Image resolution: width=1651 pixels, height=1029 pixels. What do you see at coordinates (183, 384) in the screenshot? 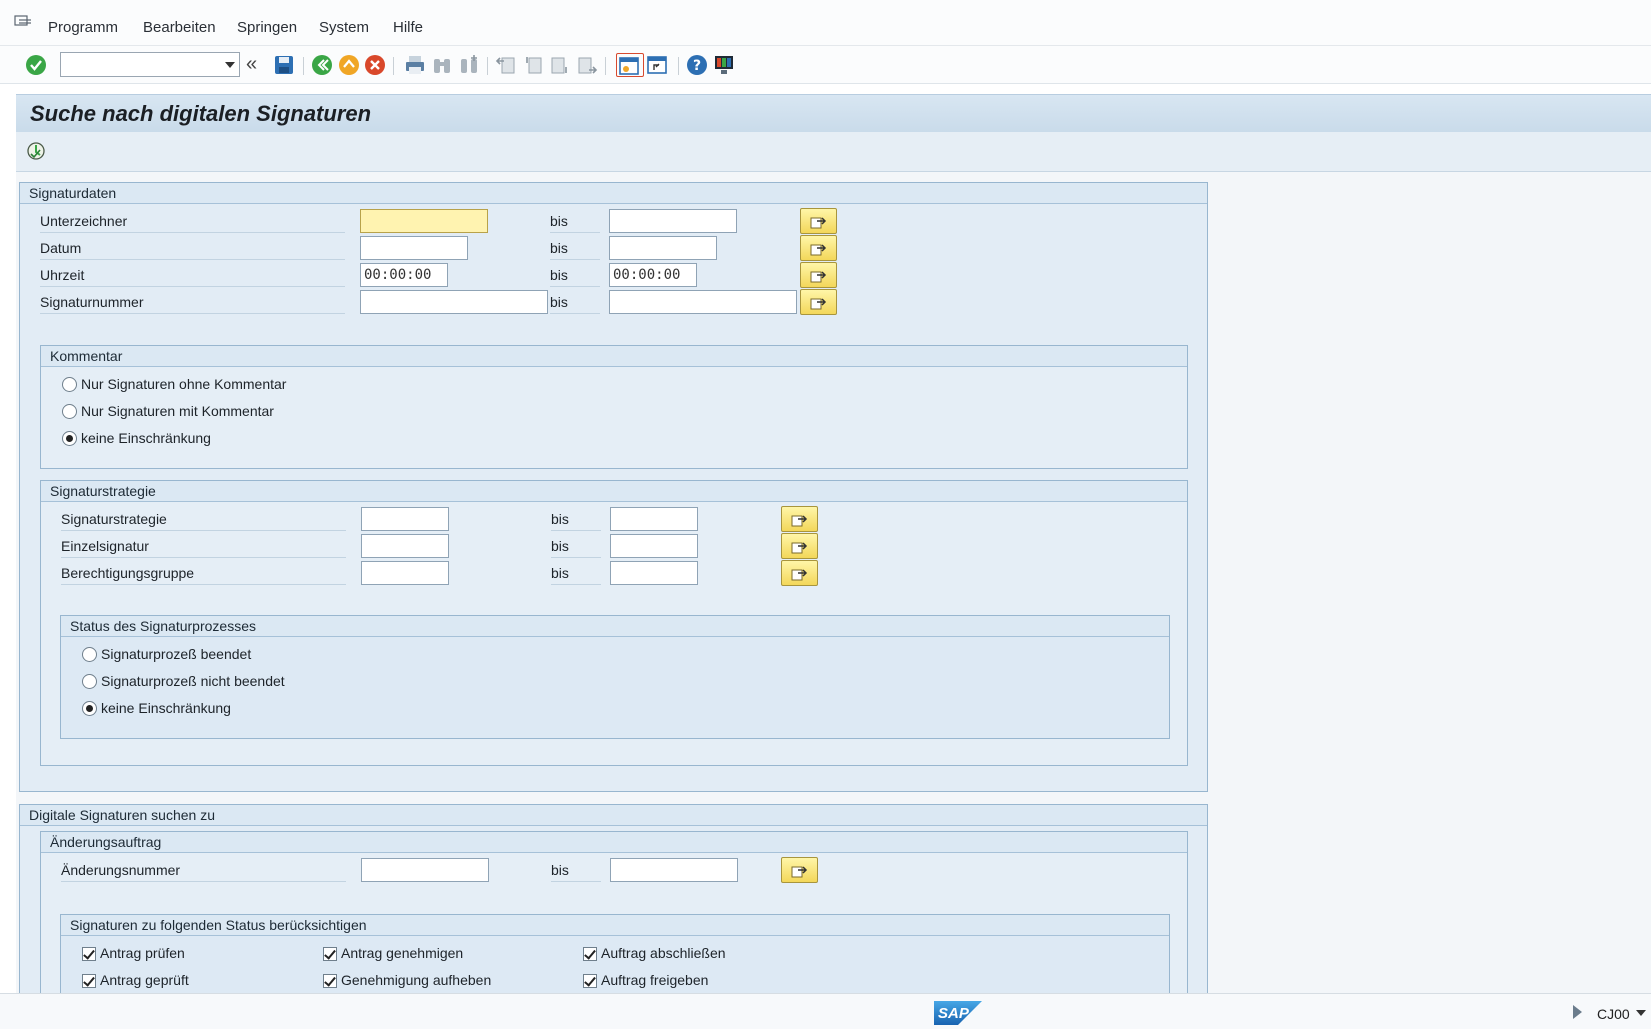
I see `option-ohne-kommentar: Nur Signaturen ohne Kommentar` at bounding box center [183, 384].